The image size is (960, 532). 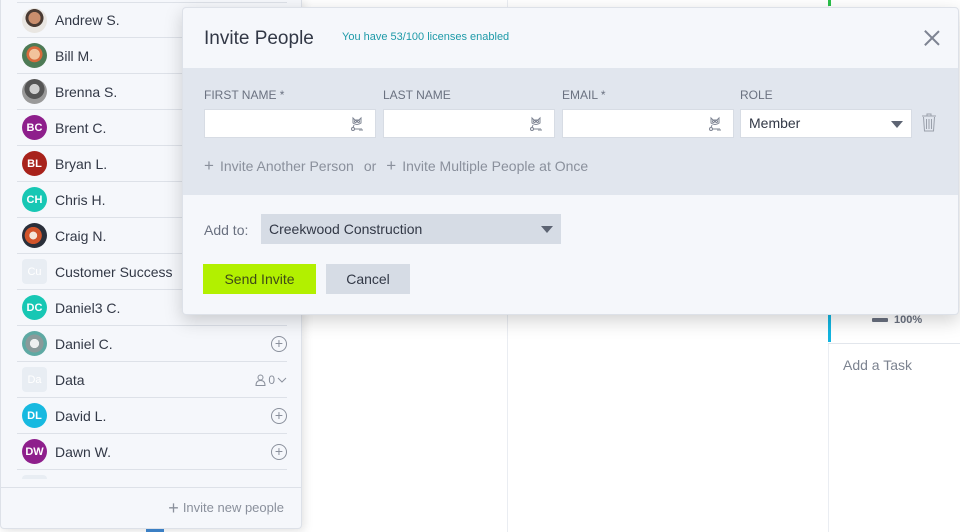 What do you see at coordinates (86, 91) in the screenshot?
I see `person-name: Brenna S.` at bounding box center [86, 91].